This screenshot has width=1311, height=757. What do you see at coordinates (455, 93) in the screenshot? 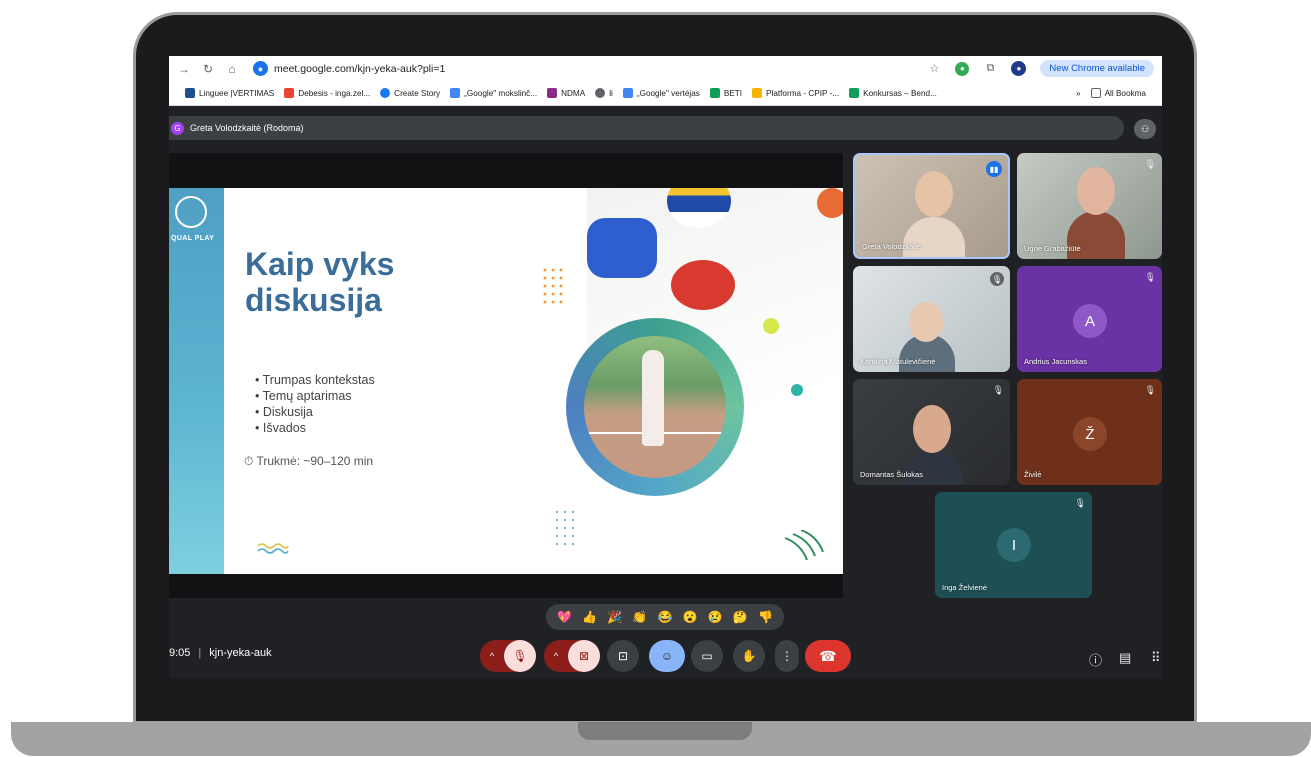
I see `scholar-icon` at bounding box center [455, 93].